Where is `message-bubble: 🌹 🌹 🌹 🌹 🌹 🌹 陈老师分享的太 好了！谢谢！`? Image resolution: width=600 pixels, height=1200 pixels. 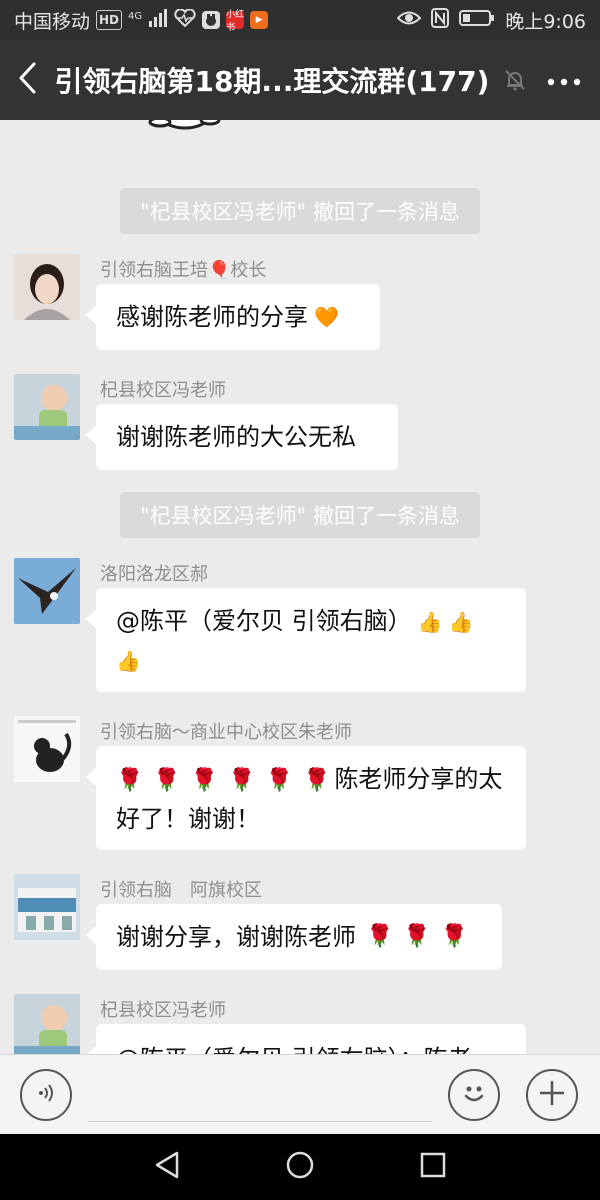 message-bubble: 🌹 🌹 🌹 🌹 🌹 🌹 陈老师分享的太 好了！谢谢！ is located at coordinates (306, 798).